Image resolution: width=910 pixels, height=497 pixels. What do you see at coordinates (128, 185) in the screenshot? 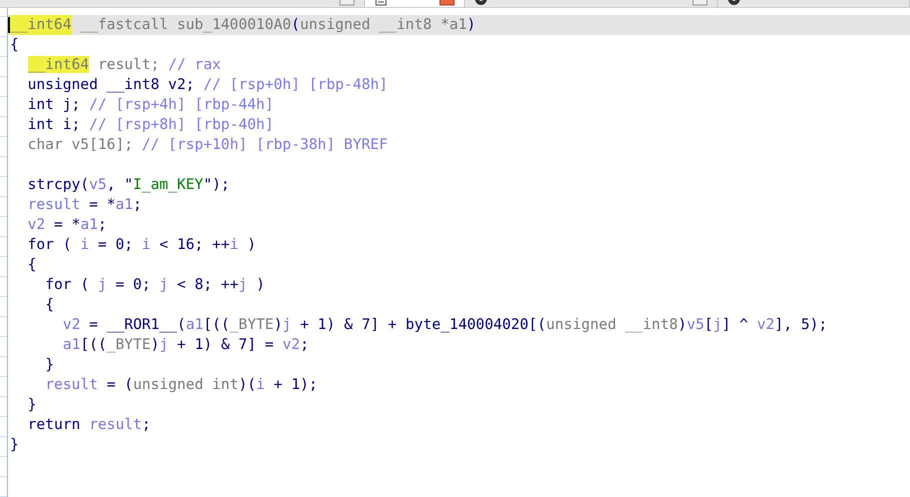
I see `code-line: strcpy(v5, "I_am_KEY");` at bounding box center [128, 185].